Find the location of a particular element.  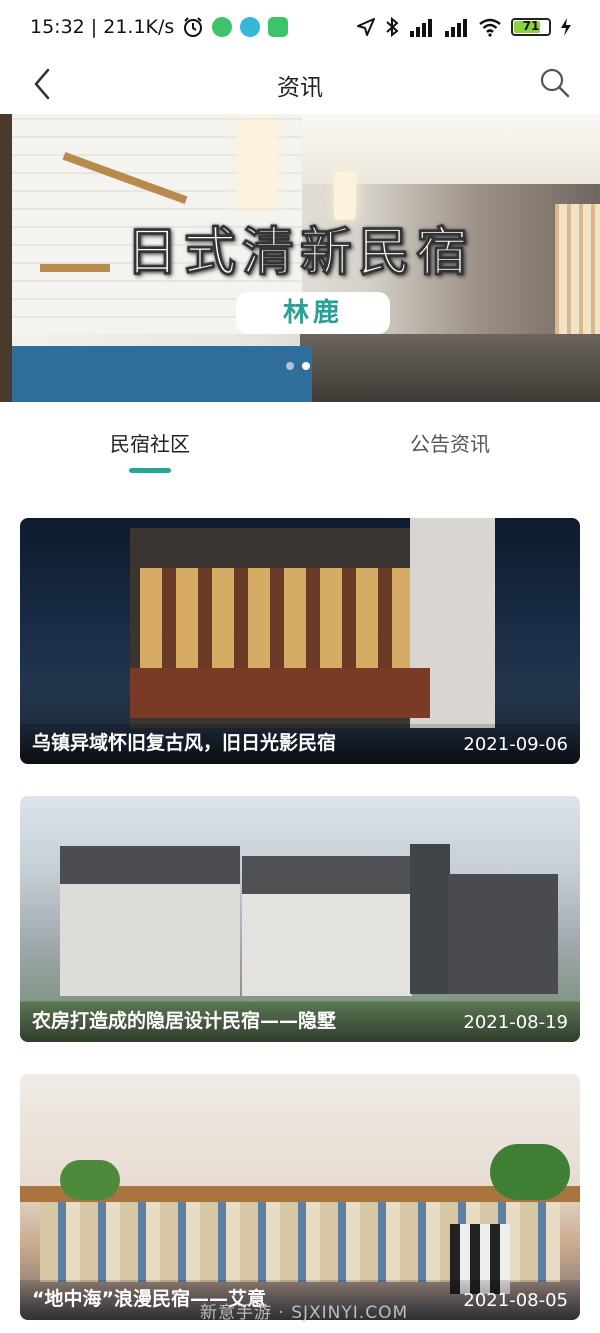

status-left: 15:32 | 21.1K/s is located at coordinates (159, 27).